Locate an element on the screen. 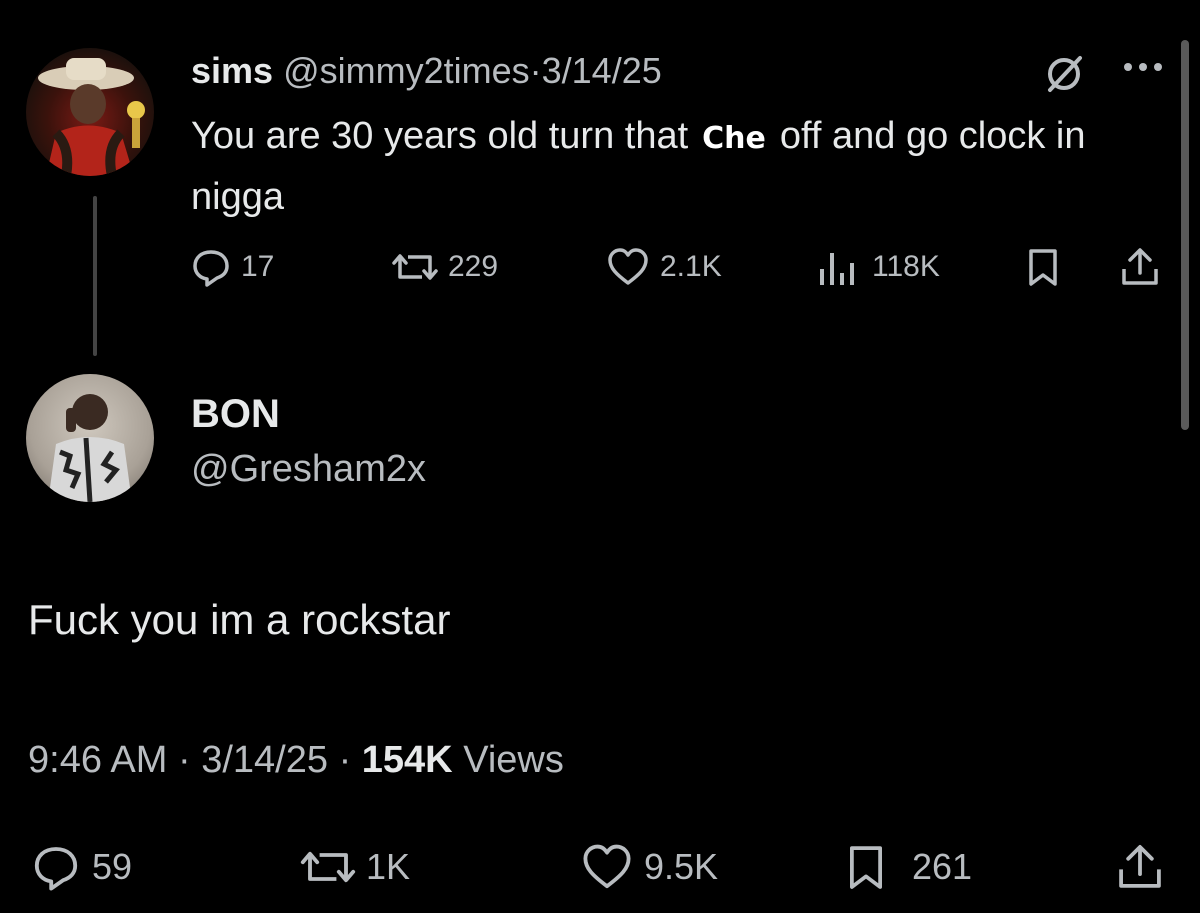 The height and width of the screenshot is (913, 1200). display-name: sims is located at coordinates (232, 70).